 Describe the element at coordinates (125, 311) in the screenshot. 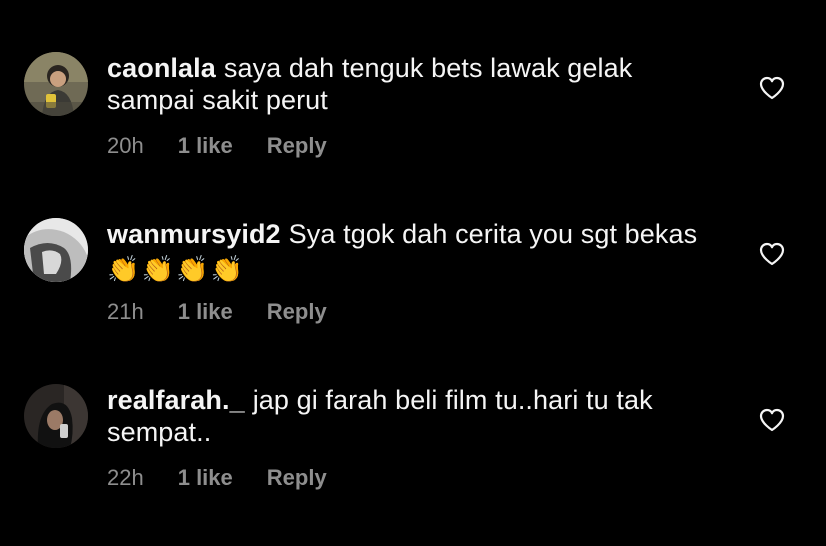

I see `comment-time: 21h` at that location.